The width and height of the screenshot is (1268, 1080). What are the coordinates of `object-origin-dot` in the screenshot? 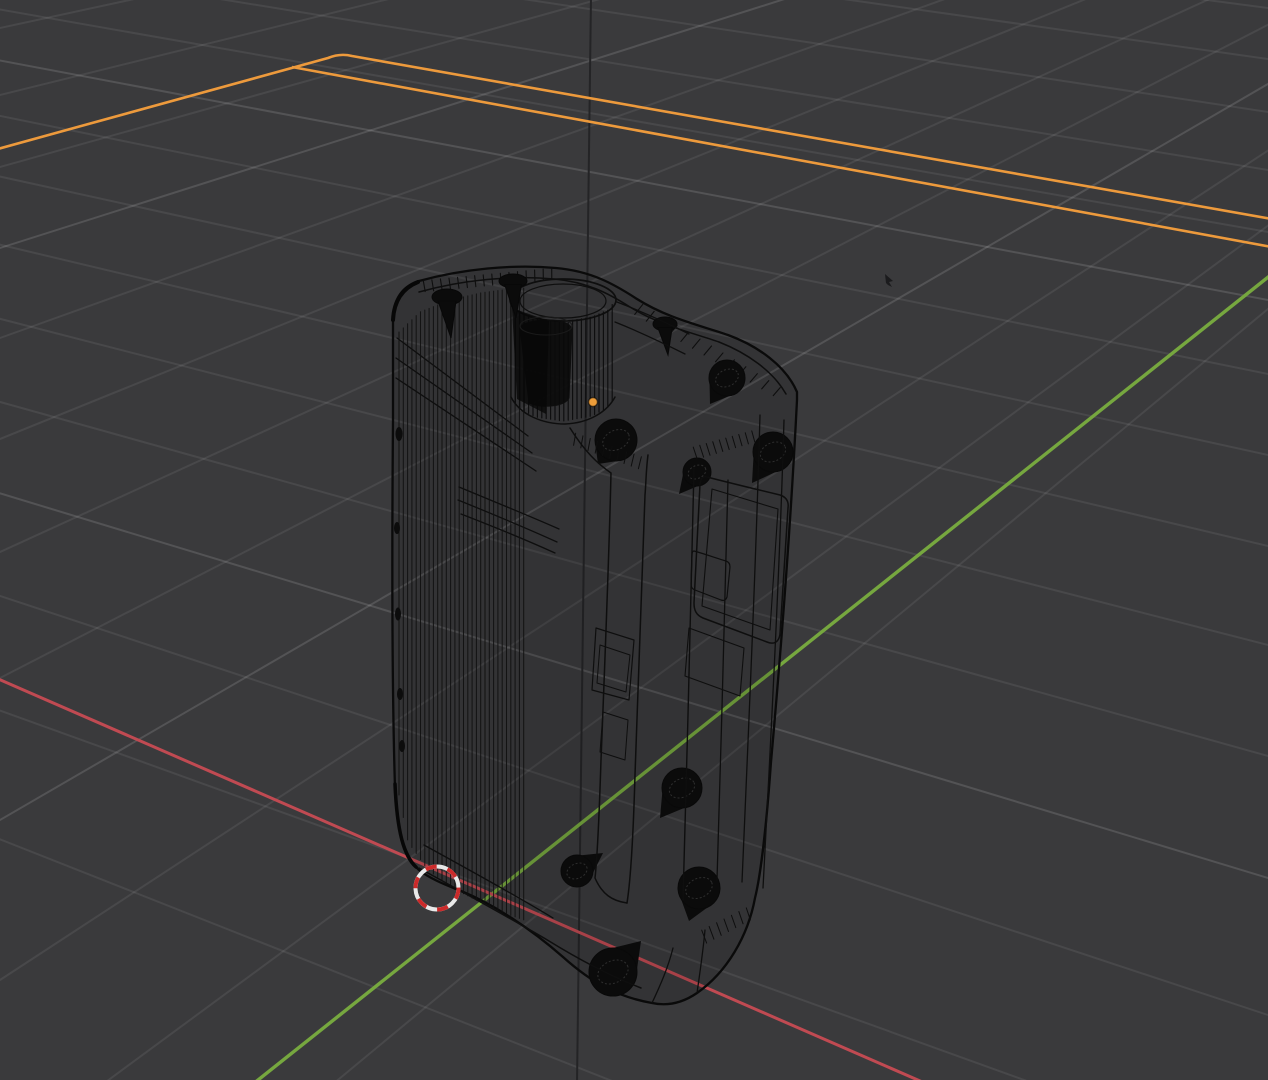 It's located at (593, 402).